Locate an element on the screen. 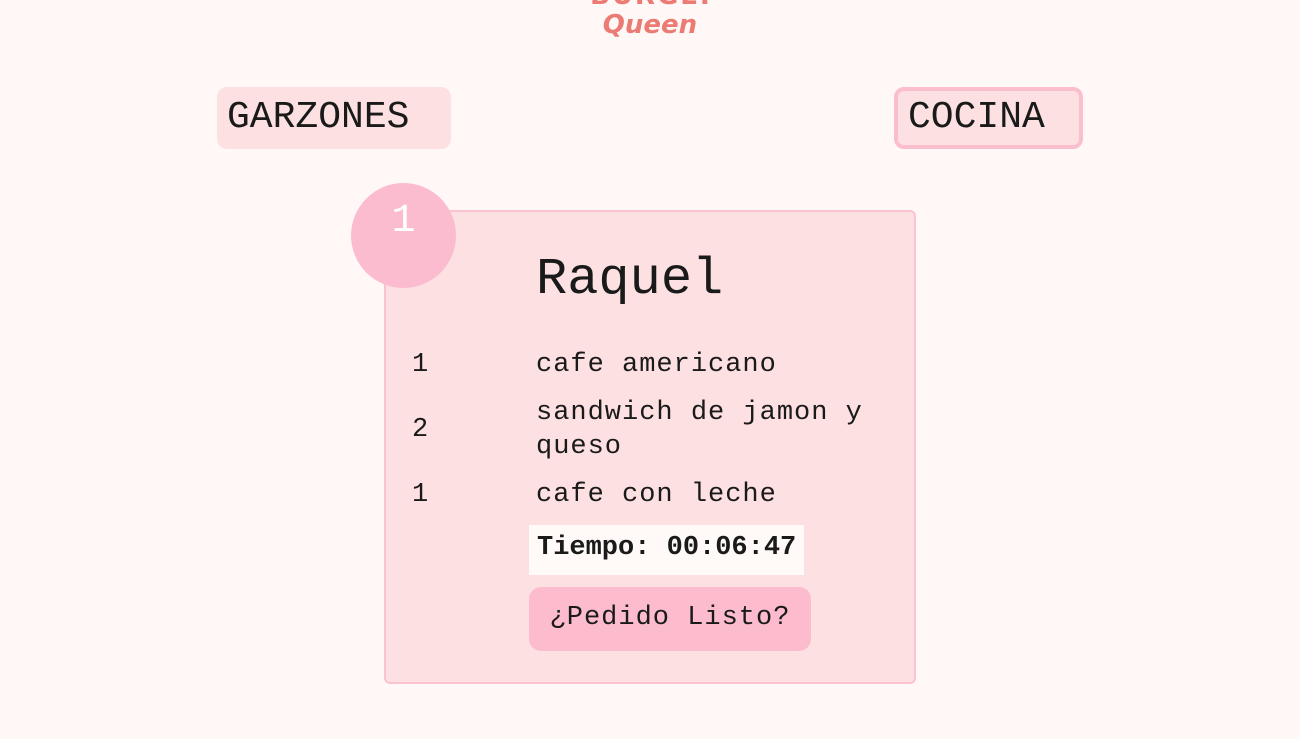 The width and height of the screenshot is (1300, 739). order-ready-button: ¿Pedido Listo? is located at coordinates (670, 619).